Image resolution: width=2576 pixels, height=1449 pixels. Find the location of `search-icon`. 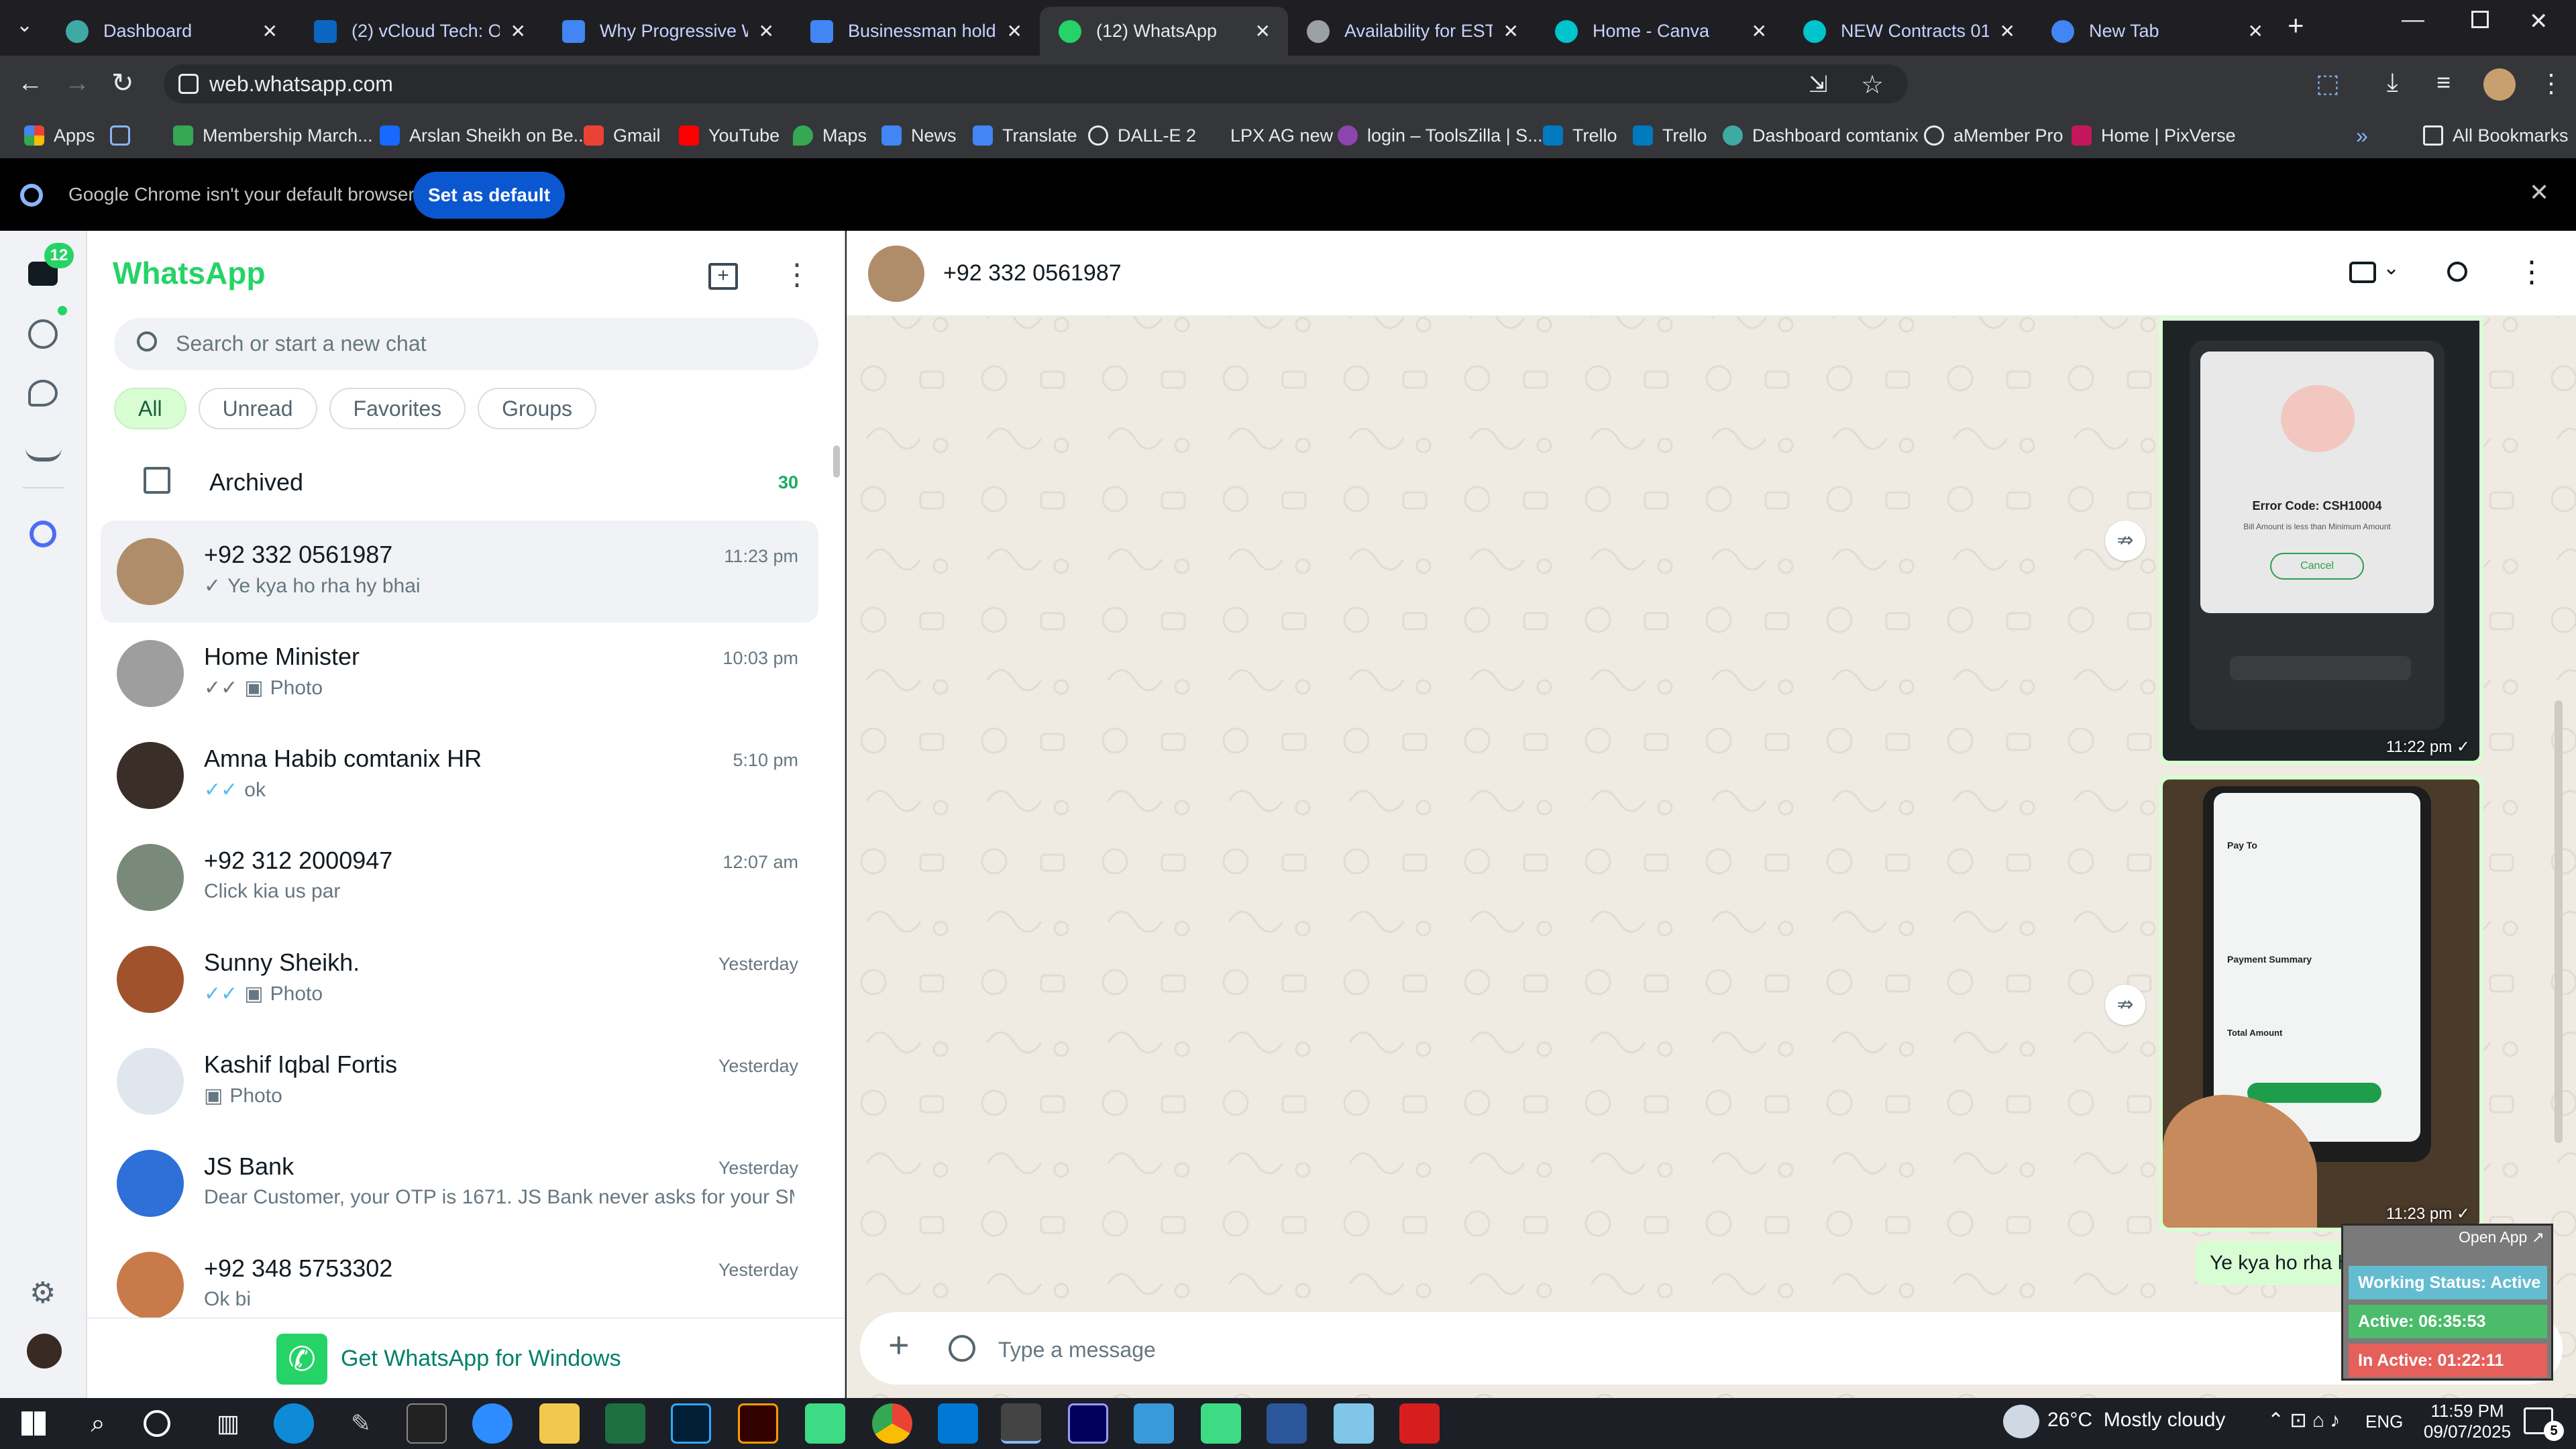

search-icon is located at coordinates (2457, 272).